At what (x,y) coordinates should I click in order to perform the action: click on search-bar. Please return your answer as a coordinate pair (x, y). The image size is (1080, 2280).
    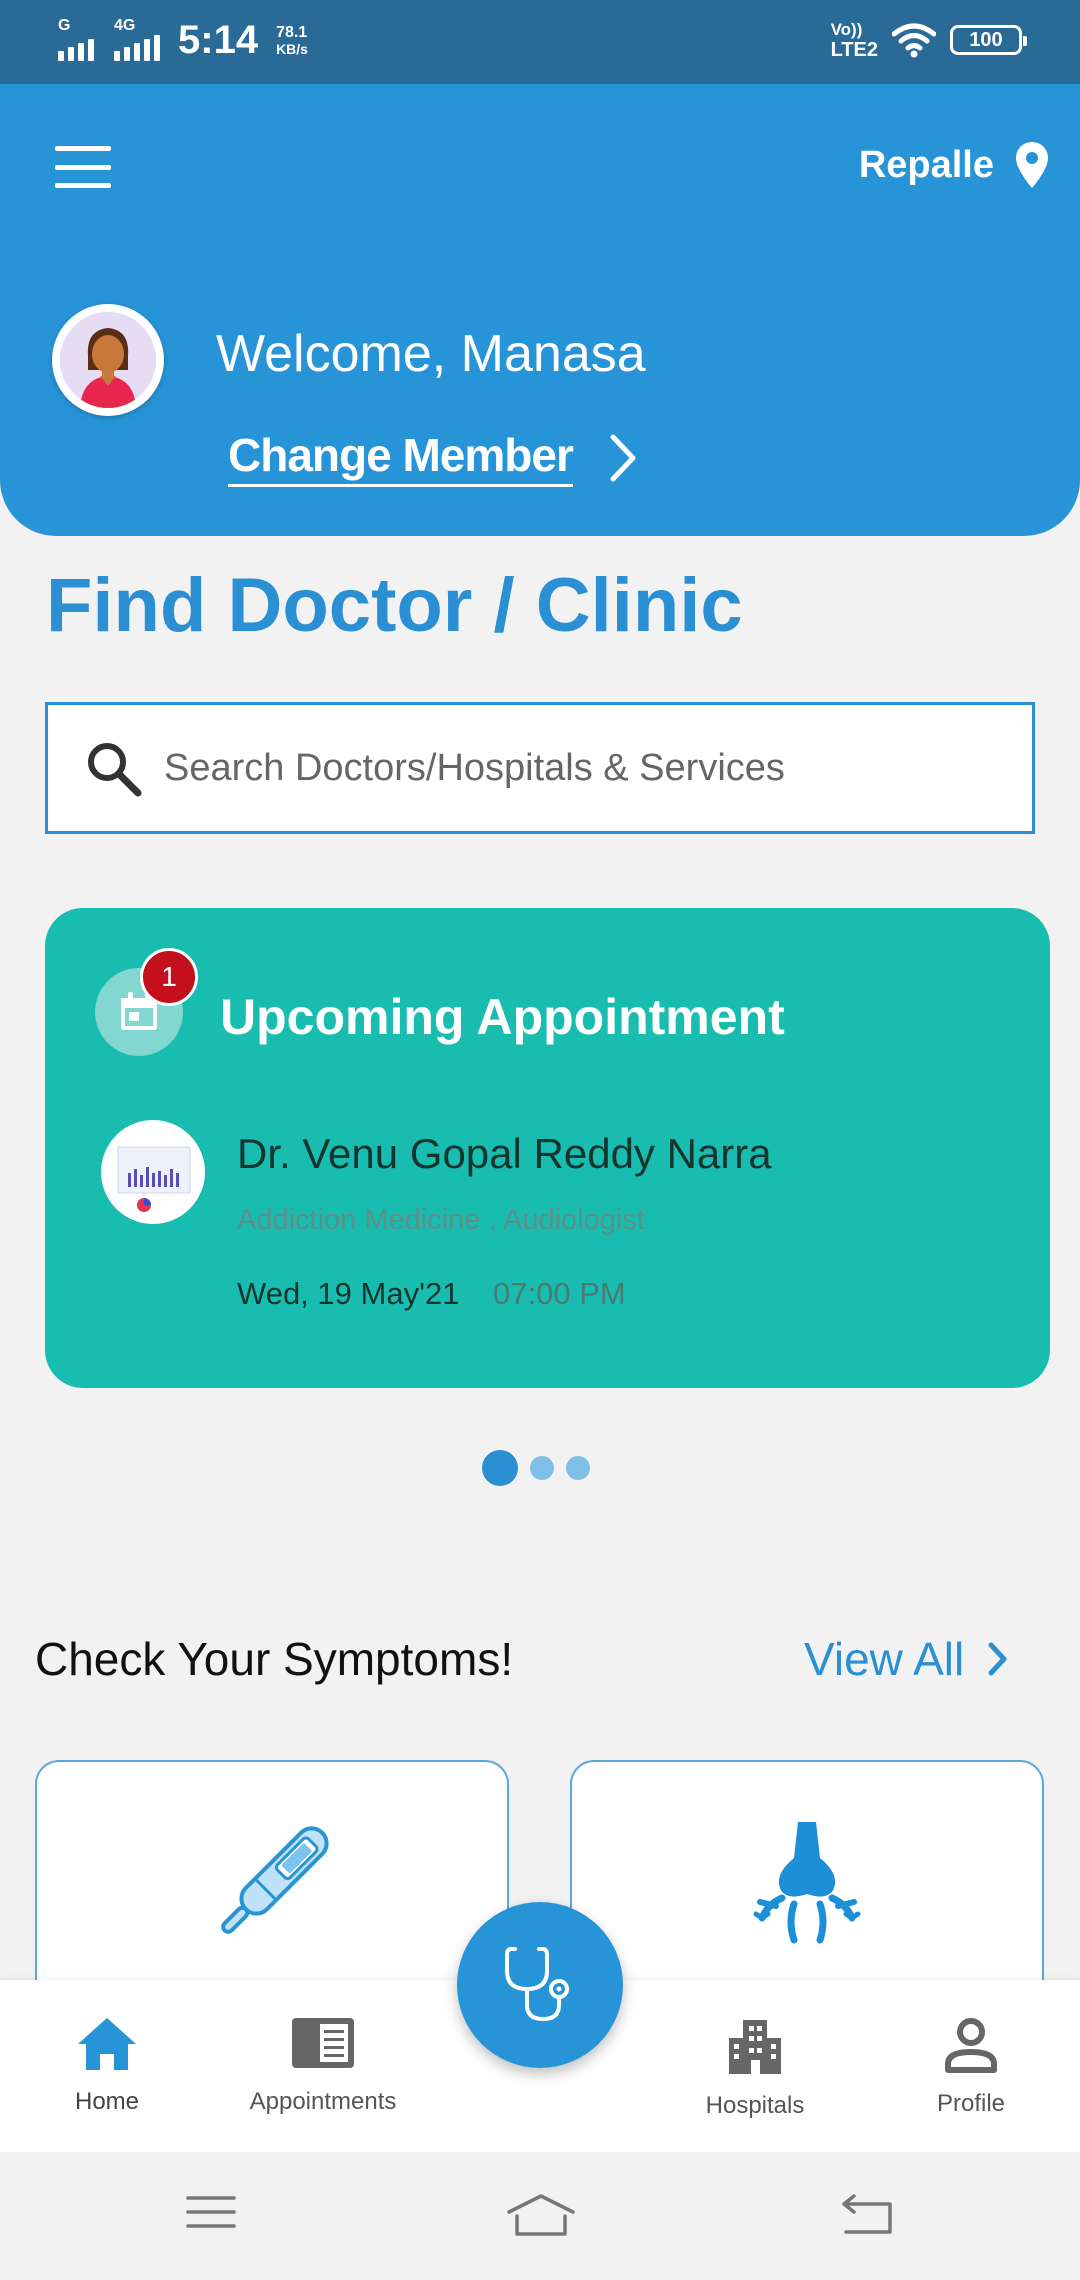
    Looking at the image, I should click on (540, 768).